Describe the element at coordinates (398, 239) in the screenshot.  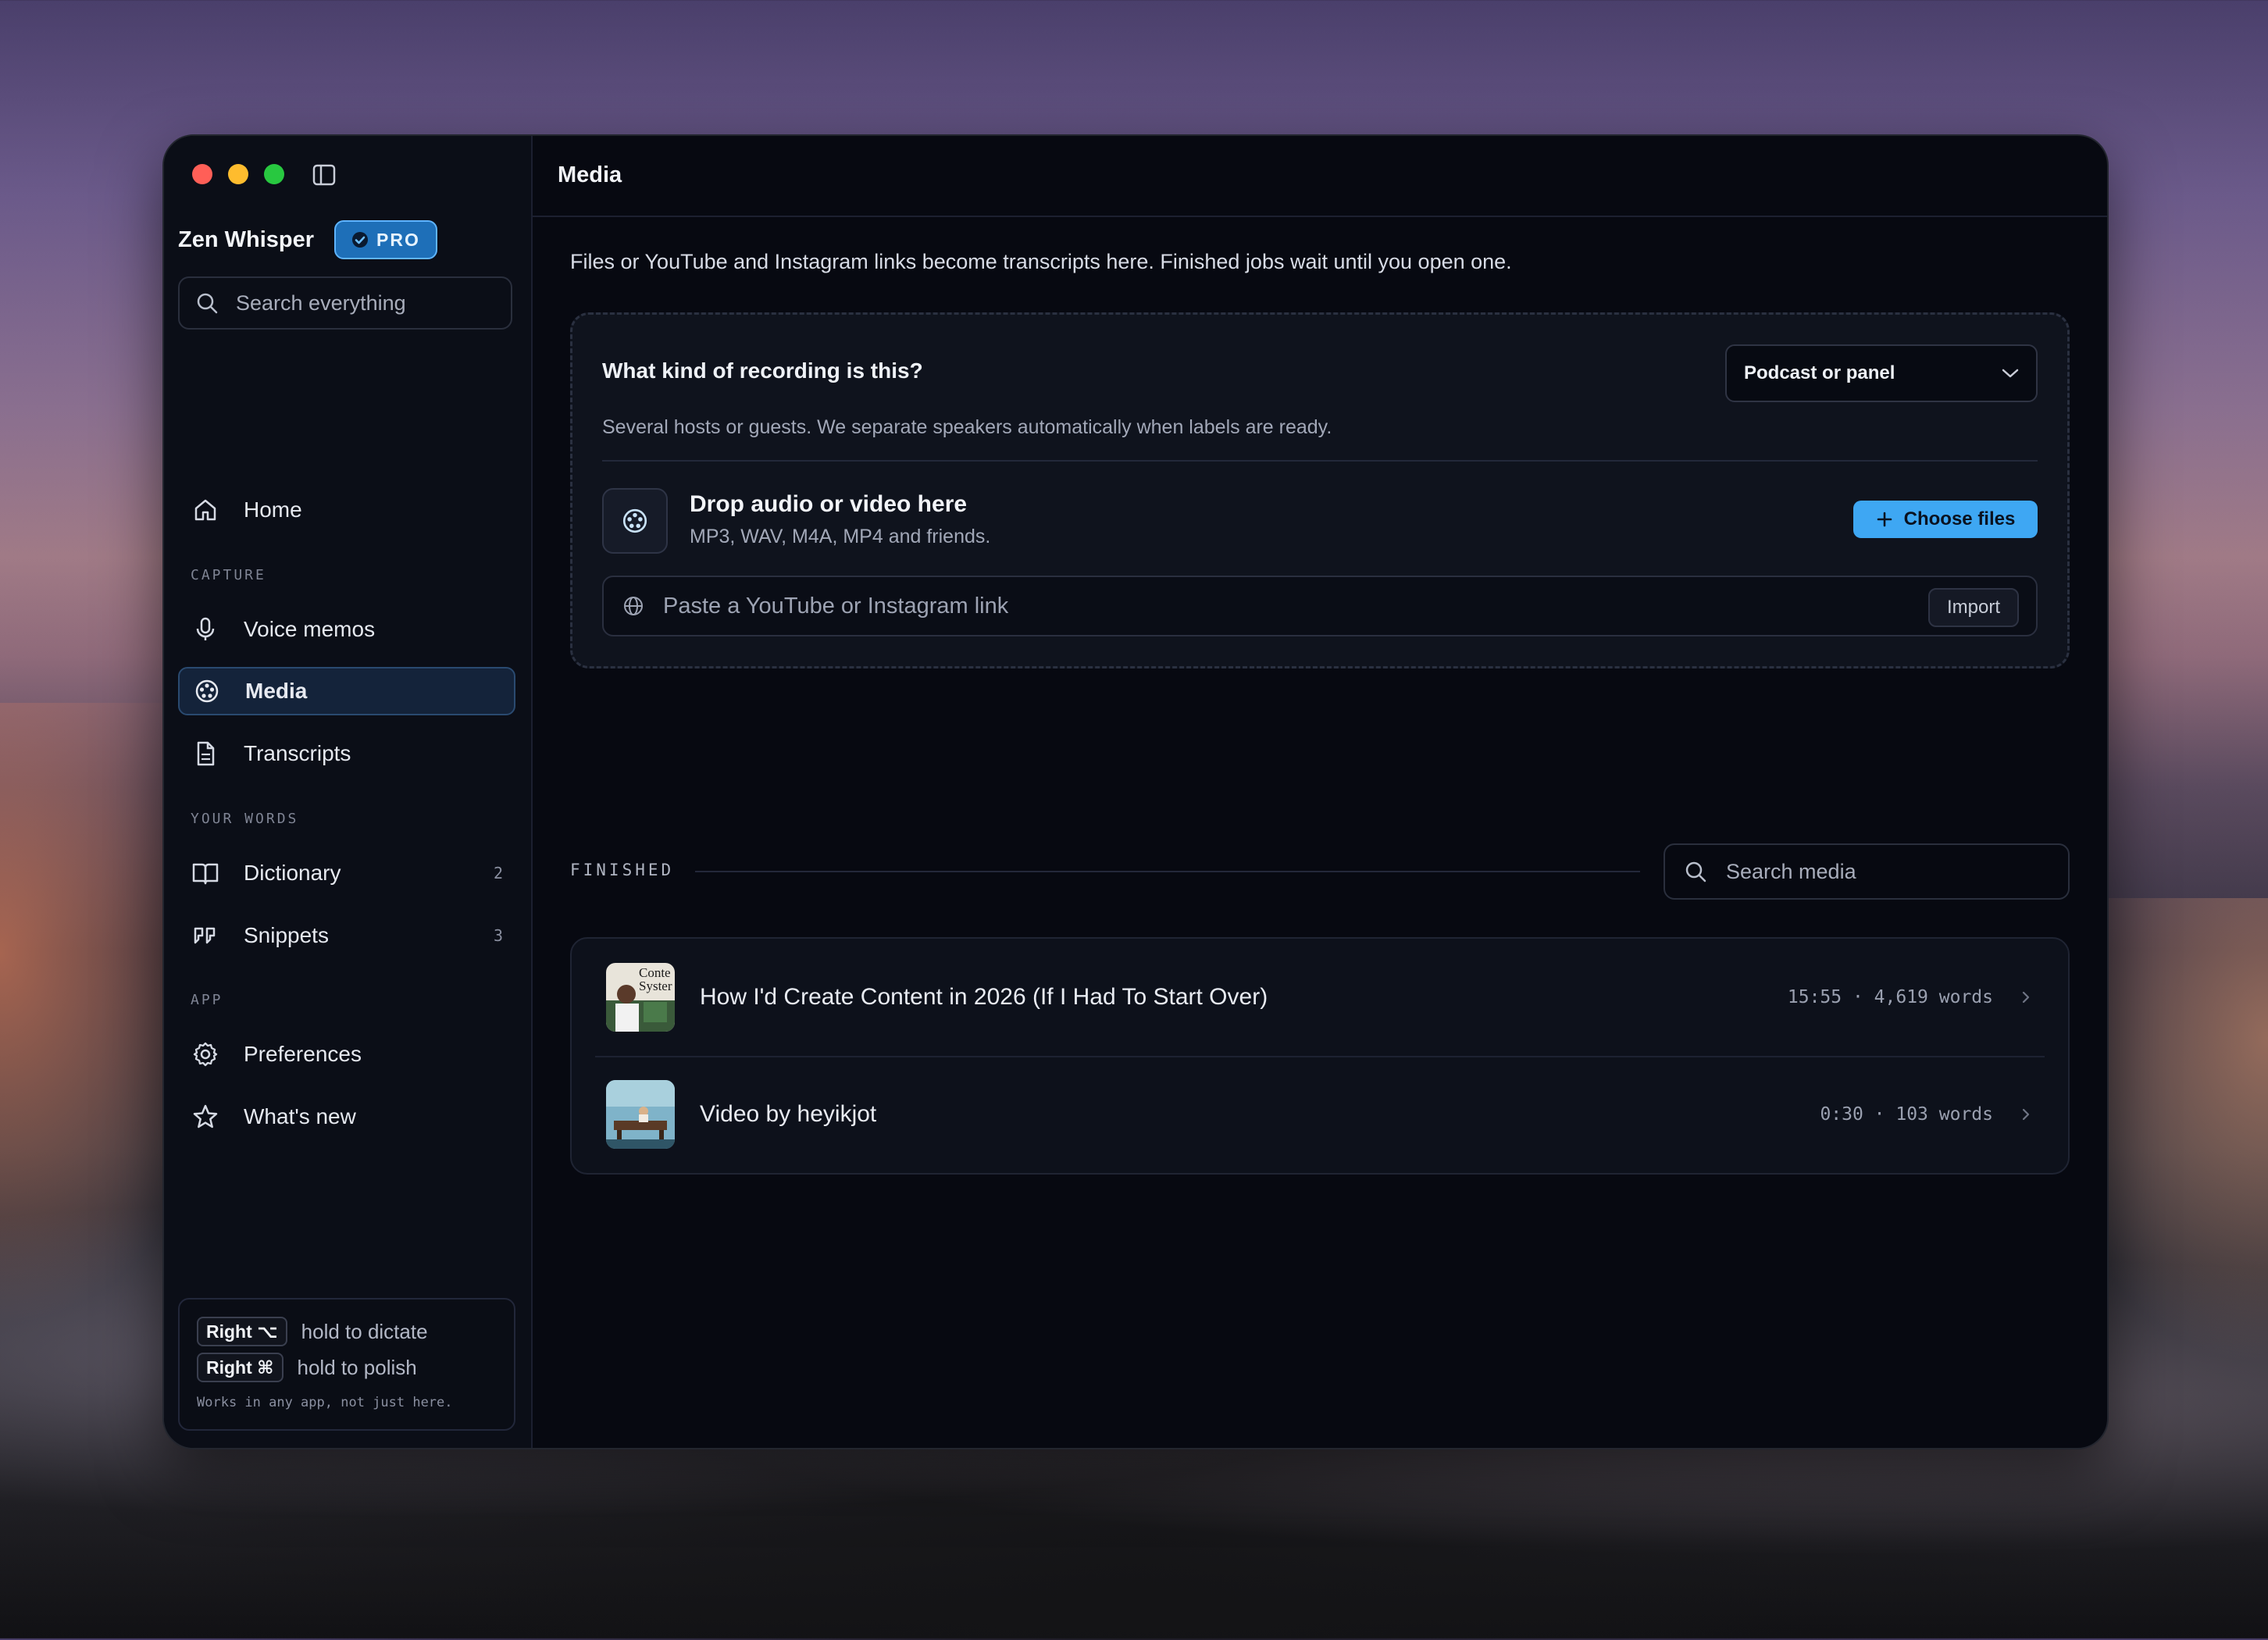
I see `pro-badge-label: PRO` at that location.